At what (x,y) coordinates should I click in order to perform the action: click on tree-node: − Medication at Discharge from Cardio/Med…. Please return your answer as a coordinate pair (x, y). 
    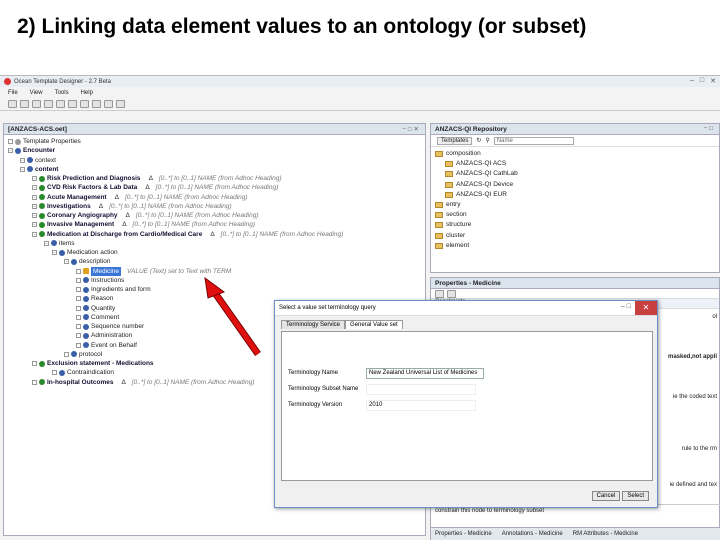
    Looking at the image, I should click on (187, 234).